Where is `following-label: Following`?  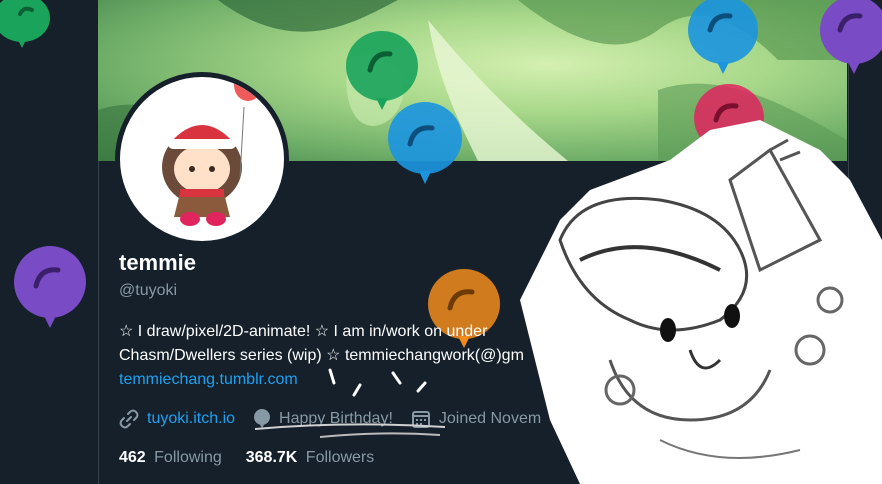 following-label: Following is located at coordinates (188, 457).